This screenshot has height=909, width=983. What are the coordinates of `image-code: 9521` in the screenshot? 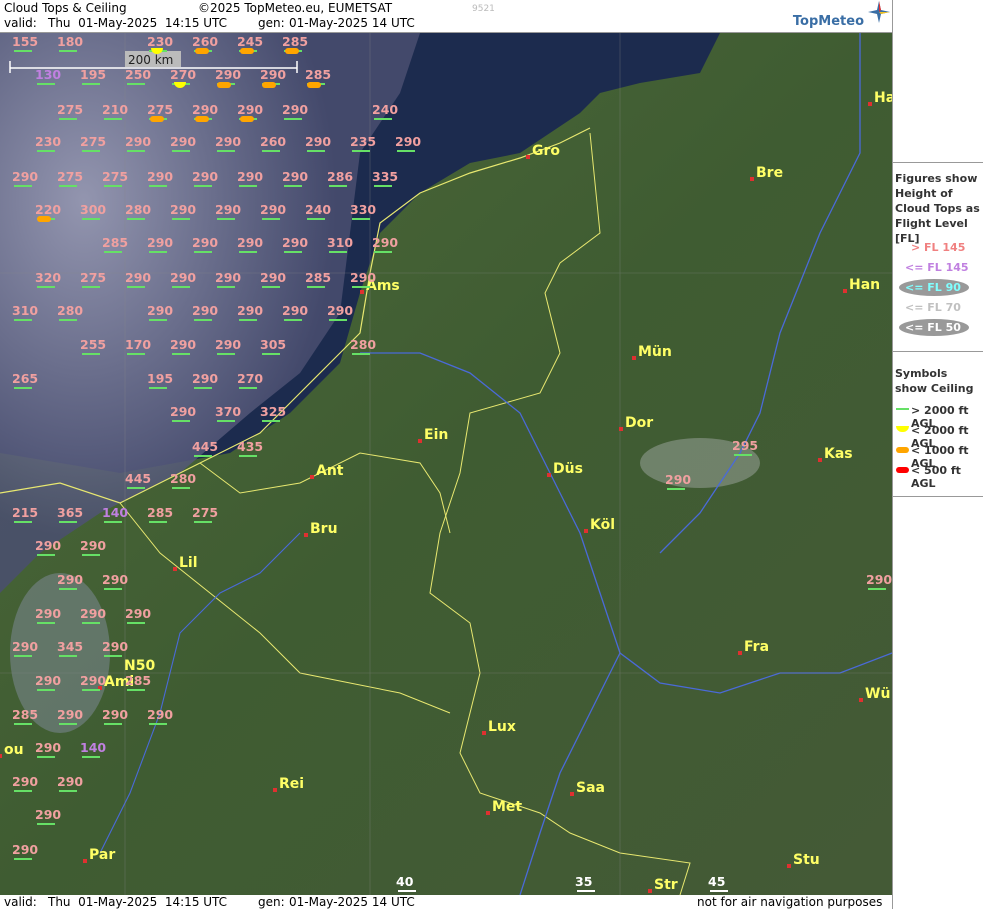 It's located at (483, 9).